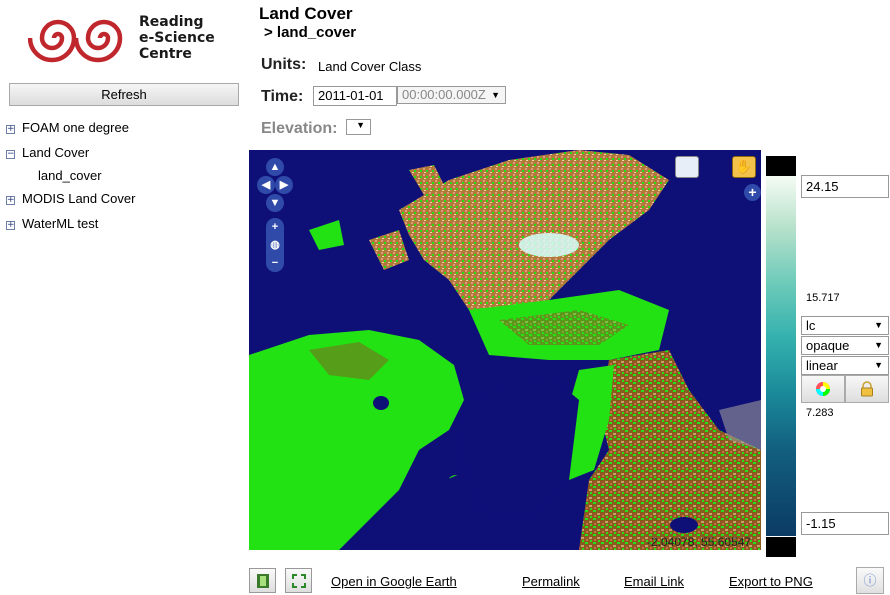  Describe the element at coordinates (125, 38) in the screenshot. I see `rescs-logo: Reading e-Science Centre` at that location.